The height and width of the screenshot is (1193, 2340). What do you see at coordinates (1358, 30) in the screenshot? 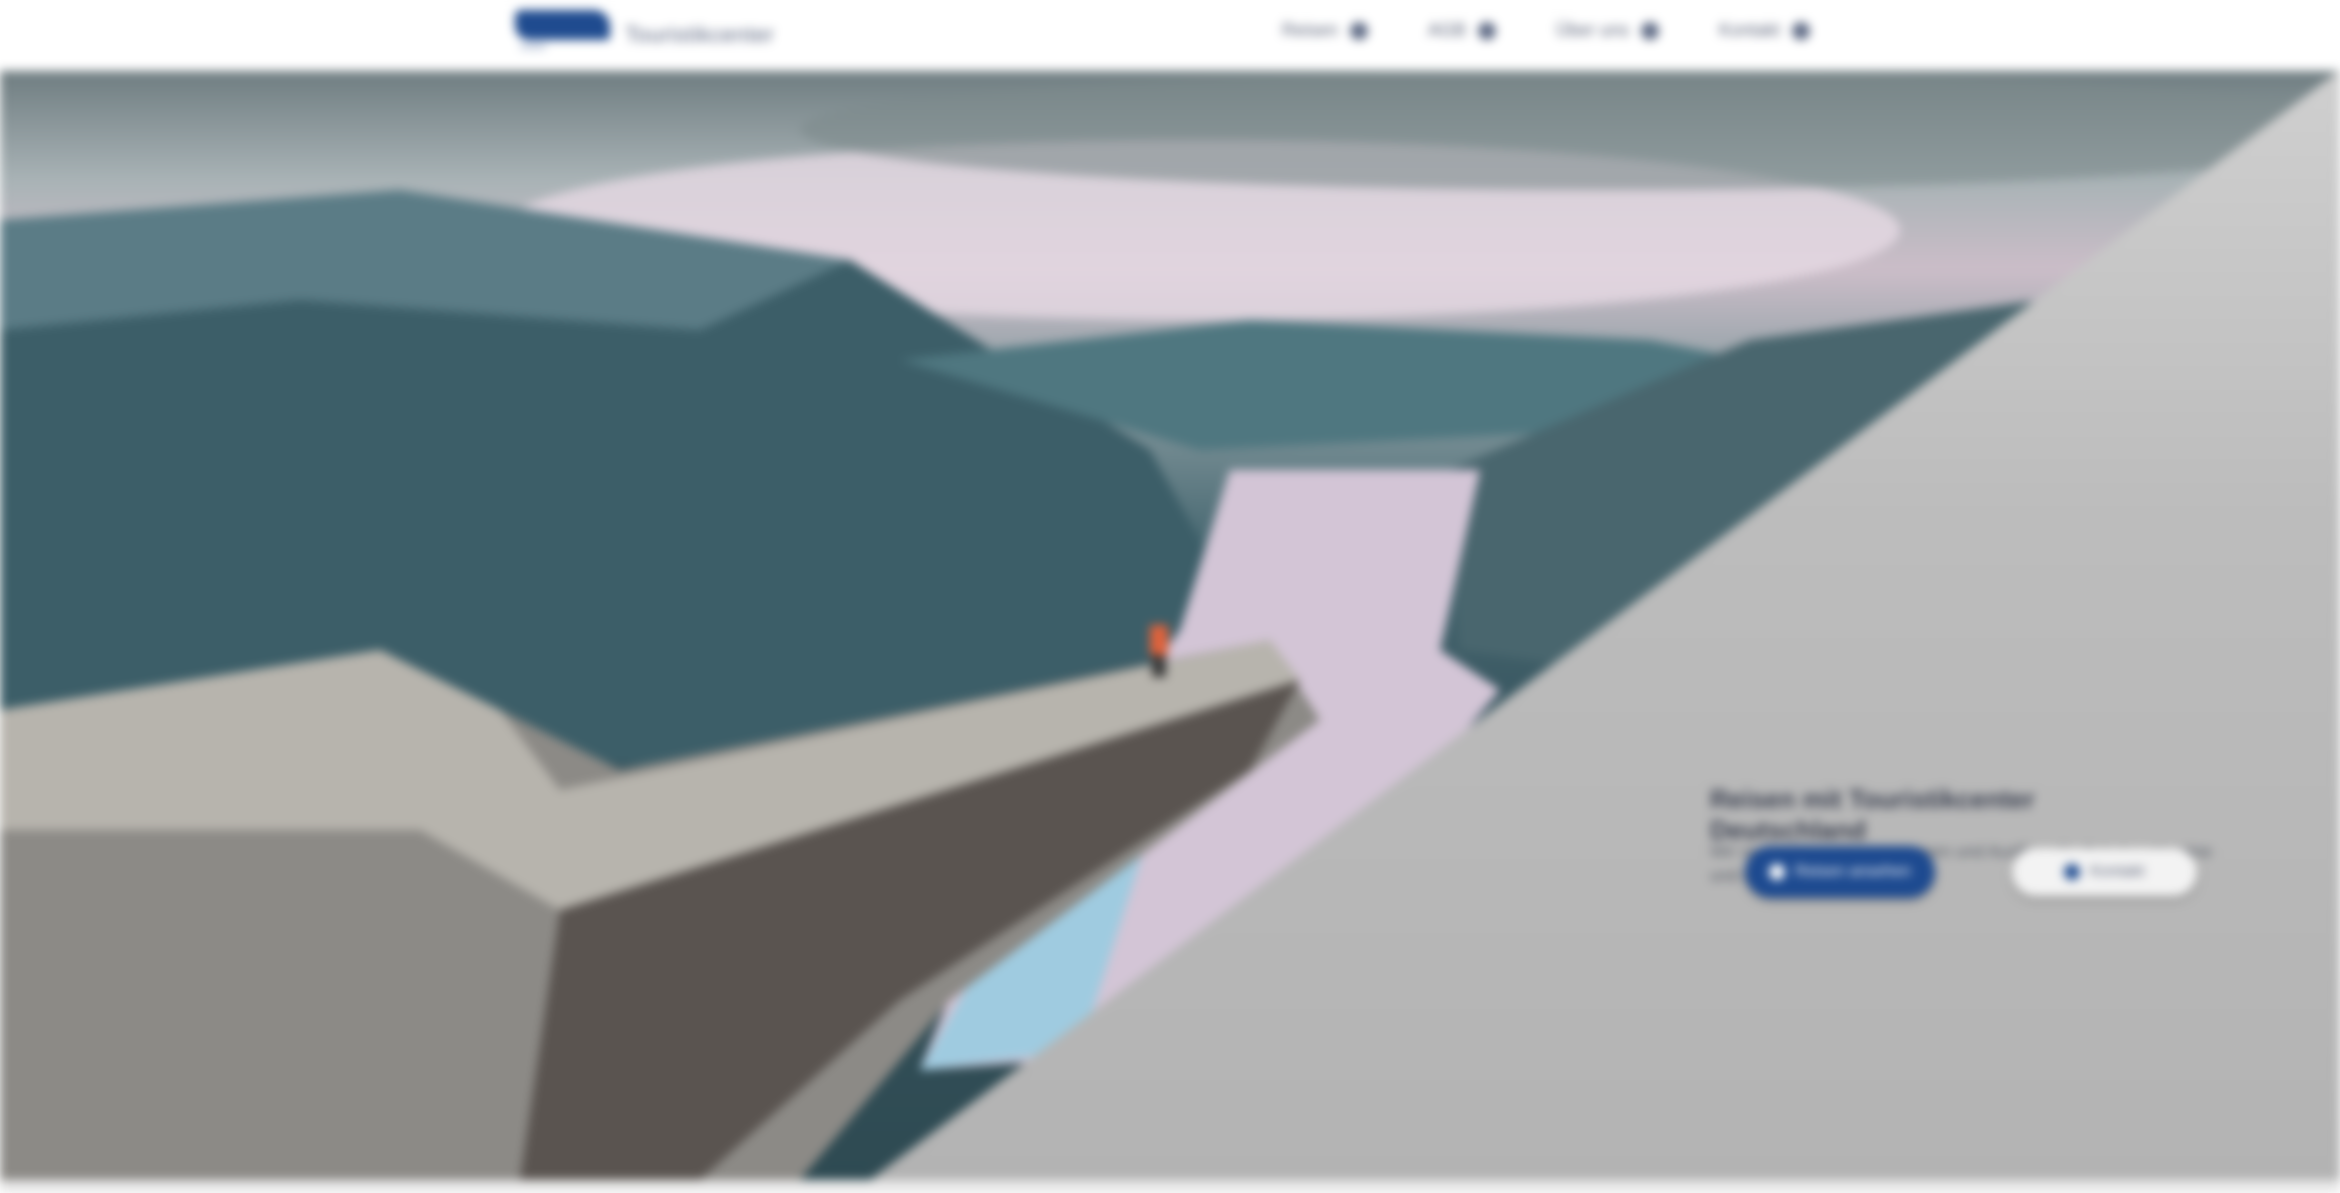
I see `airplane-icon` at bounding box center [1358, 30].